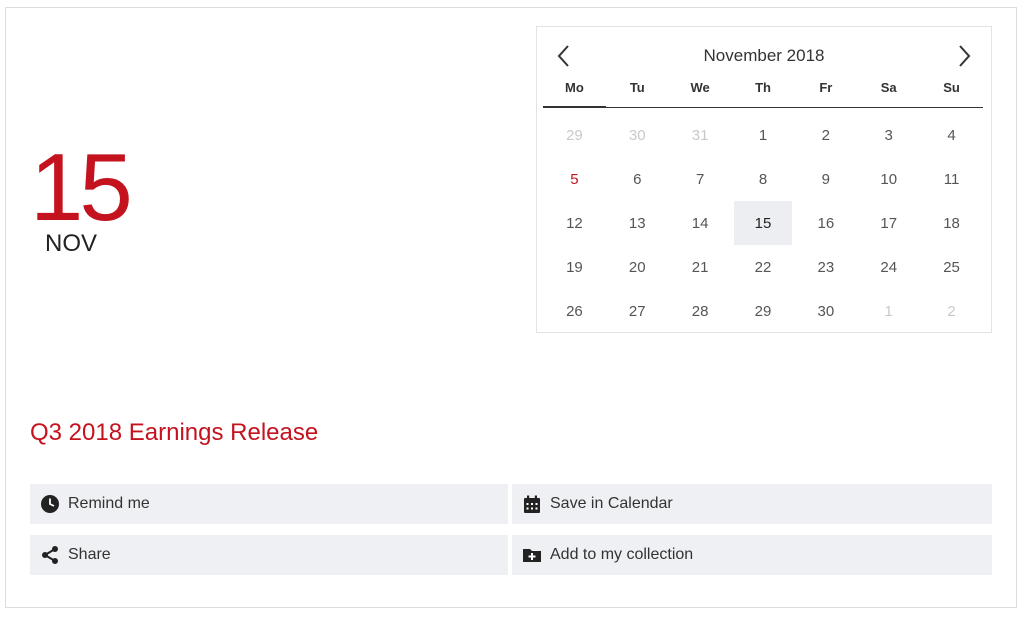 This screenshot has height=618, width=1024. What do you see at coordinates (574, 92) in the screenshot?
I see `weekday-label: Mo` at bounding box center [574, 92].